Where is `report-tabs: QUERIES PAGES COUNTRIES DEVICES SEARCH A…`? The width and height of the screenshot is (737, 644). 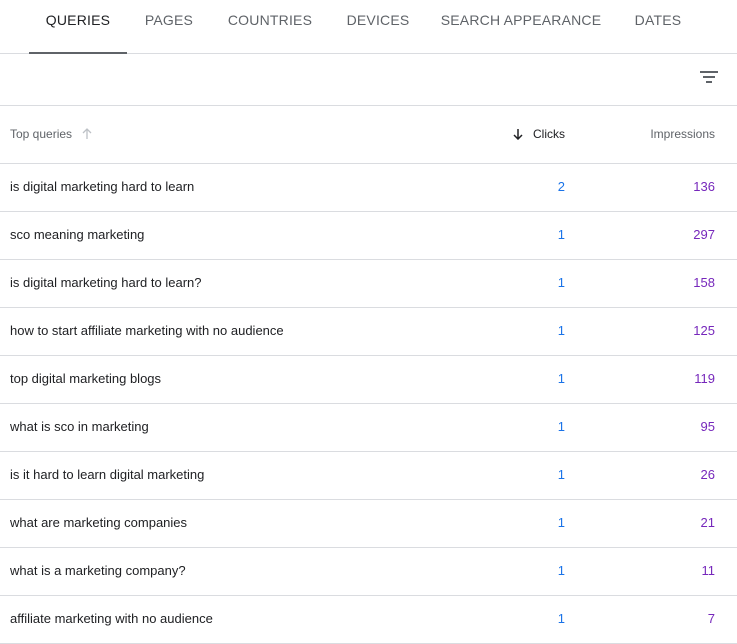 report-tabs: QUERIES PAGES COUNTRIES DEVICES SEARCH A… is located at coordinates (368, 27).